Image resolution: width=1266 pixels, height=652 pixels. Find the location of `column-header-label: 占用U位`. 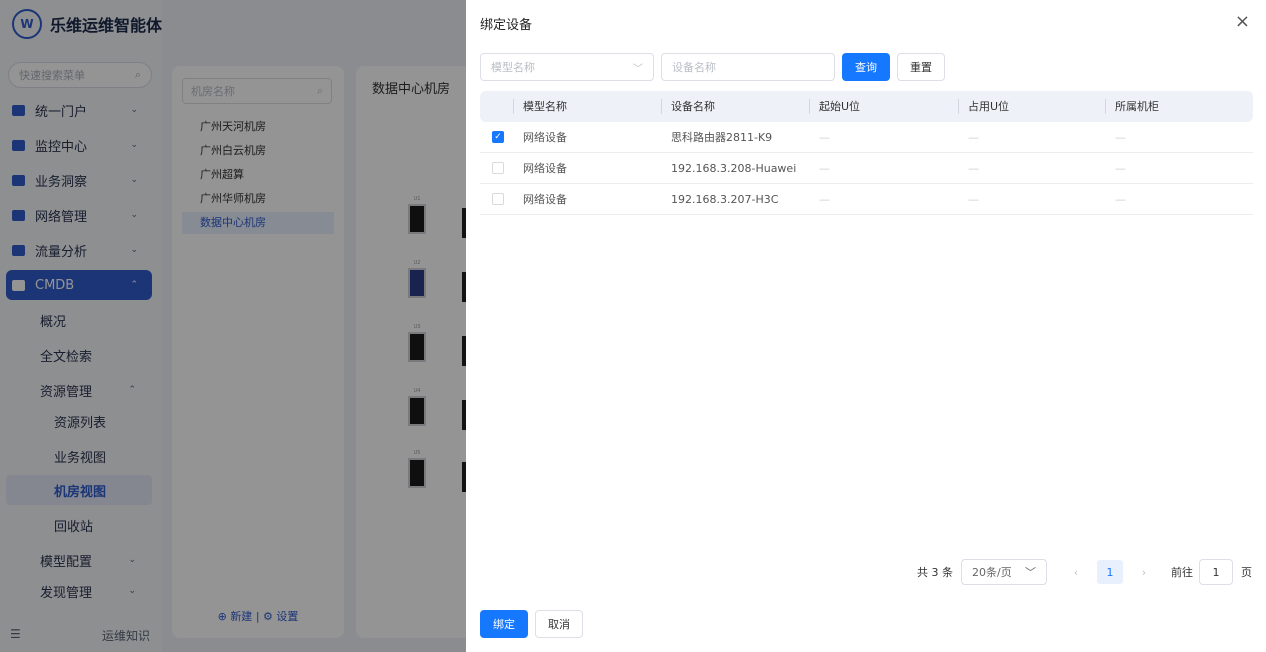

column-header-label: 占用U位 is located at coordinates (989, 106).